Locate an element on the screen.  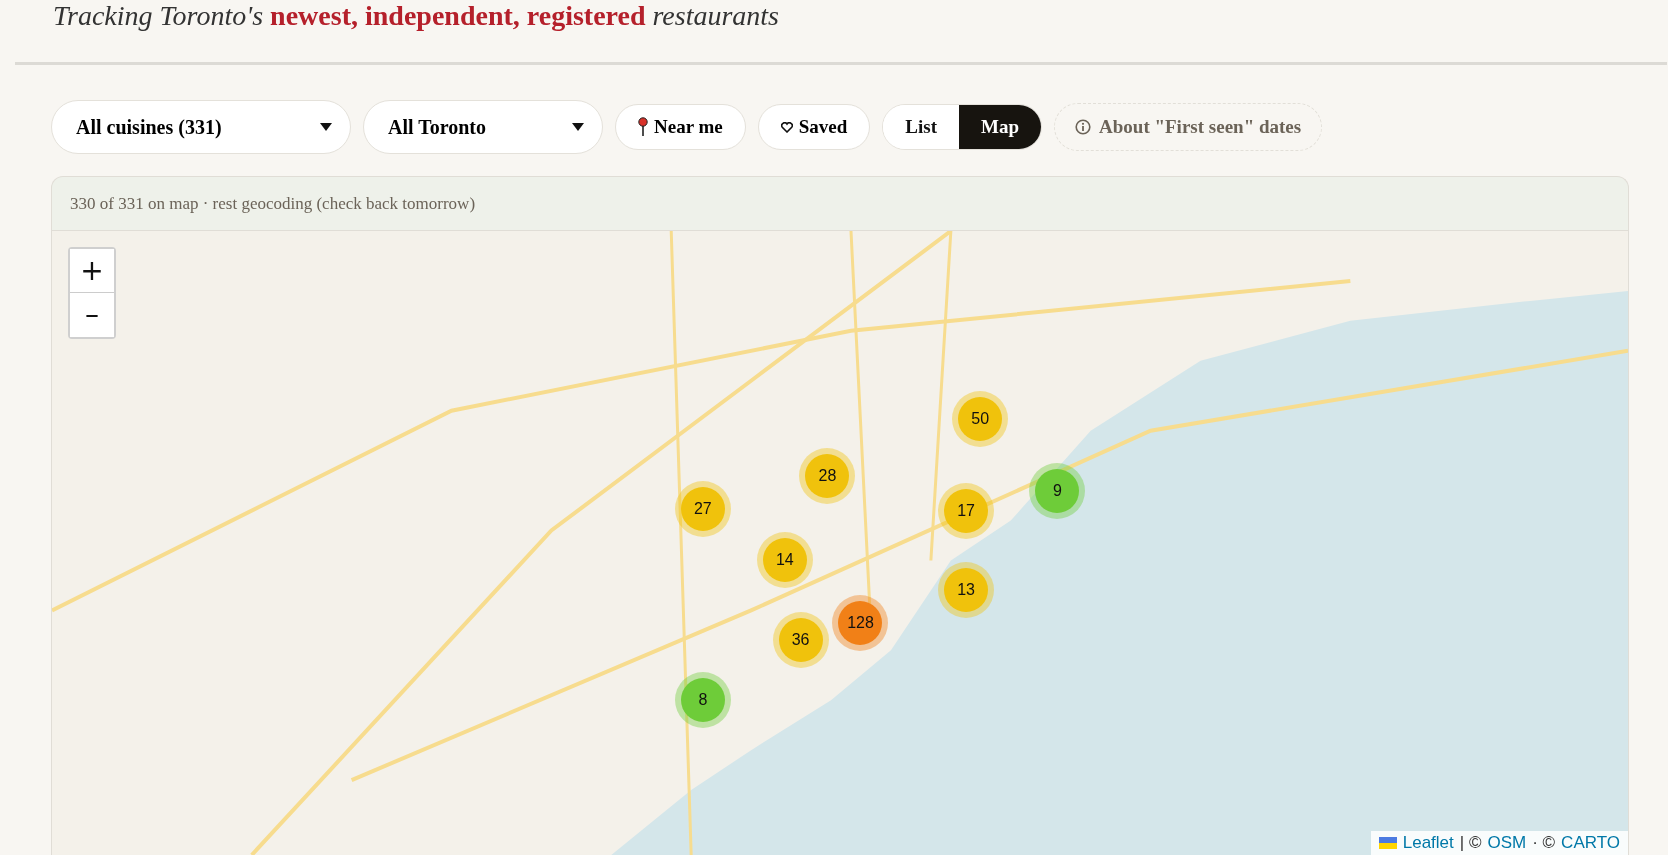
cluster-marker: 17 is located at coordinates (966, 511).